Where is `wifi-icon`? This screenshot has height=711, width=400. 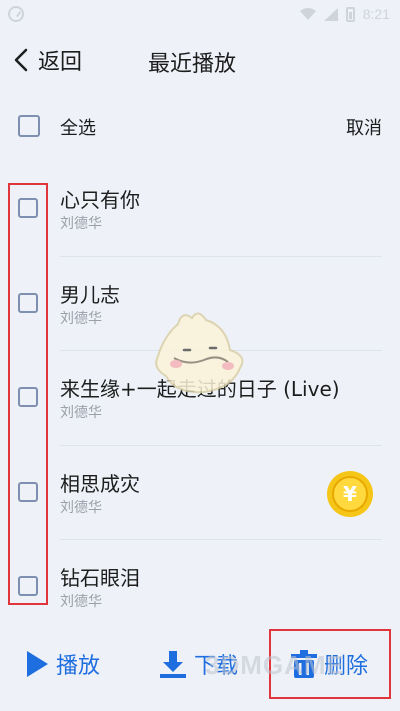
wifi-icon is located at coordinates (307, 14).